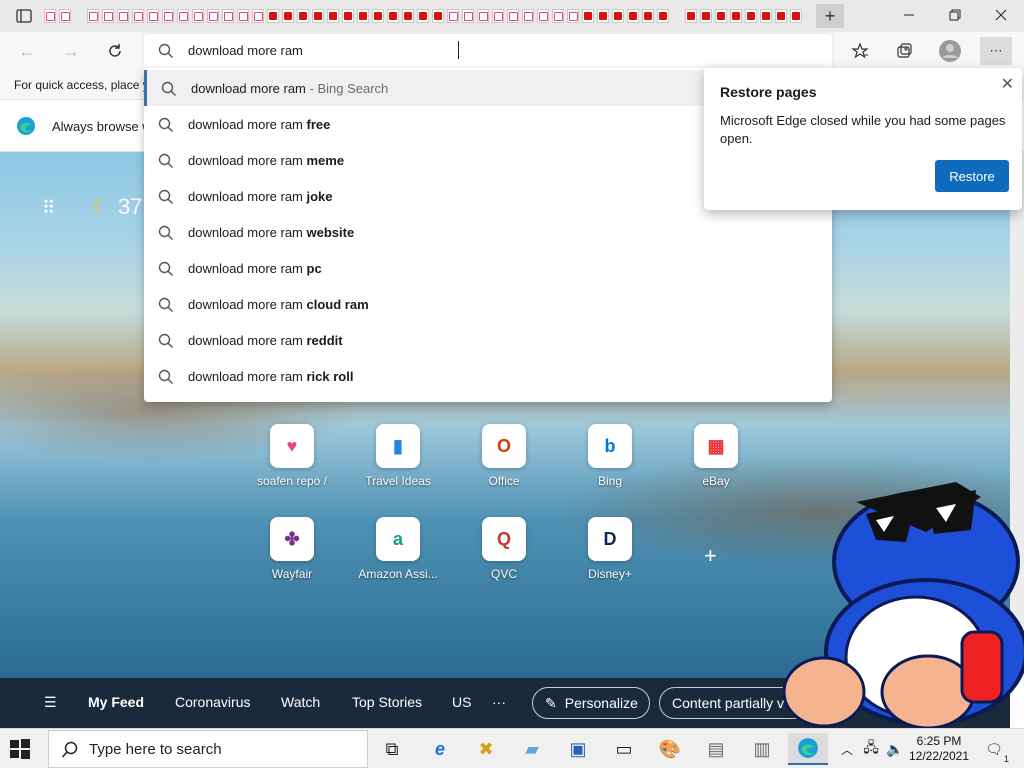  What do you see at coordinates (1001, 15) in the screenshot?
I see `close-window-button` at bounding box center [1001, 15].